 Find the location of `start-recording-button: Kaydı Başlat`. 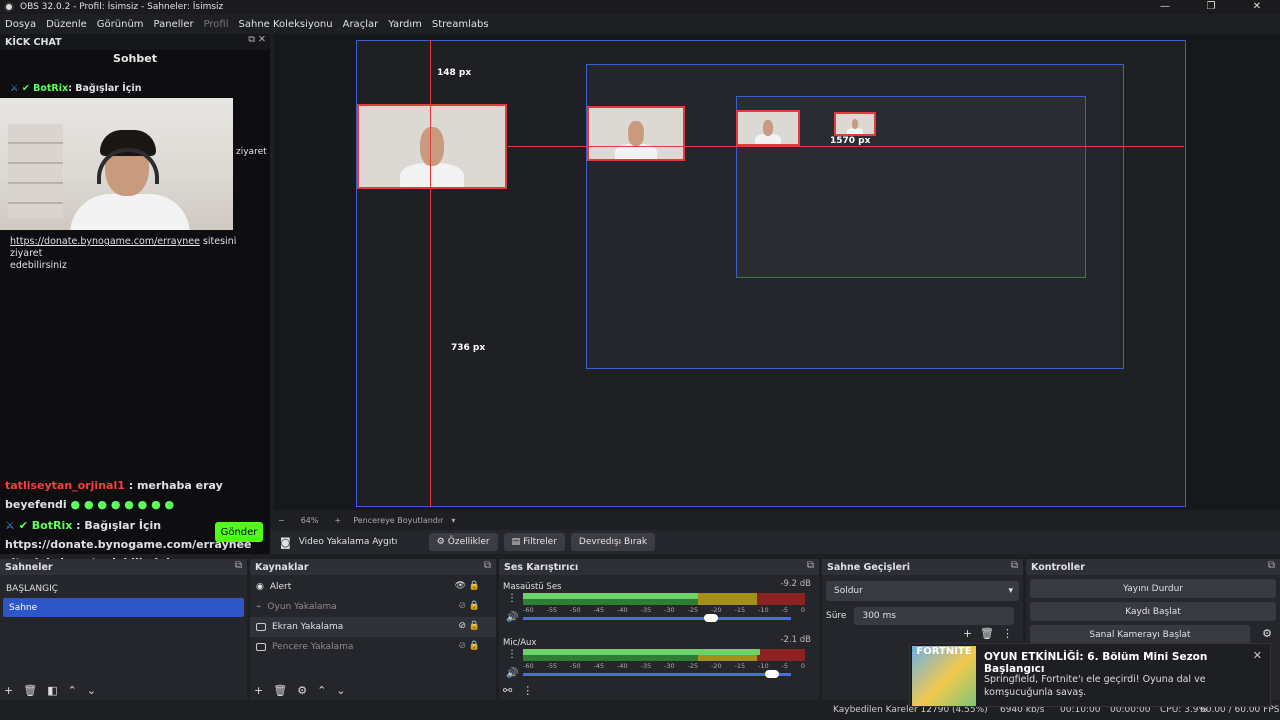

start-recording-button: Kaydı Başlat is located at coordinates (1153, 611).